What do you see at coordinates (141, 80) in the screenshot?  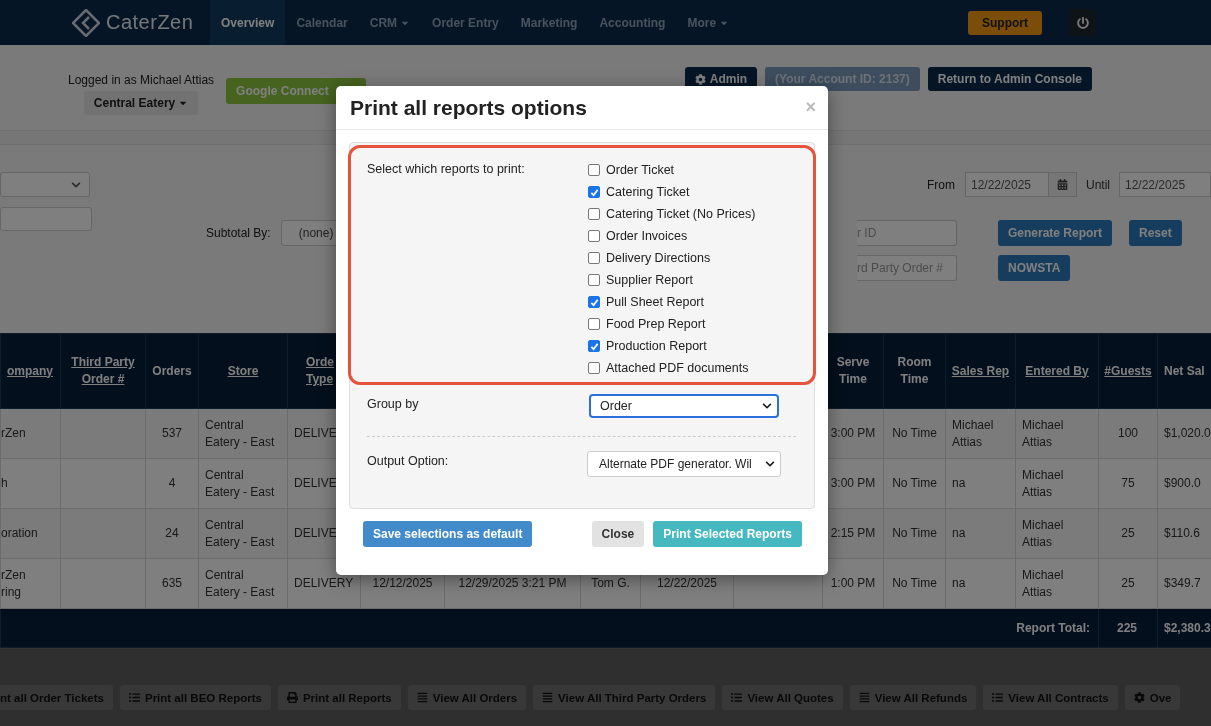 I see `logged-in-text: Logged in as Michael Attias` at bounding box center [141, 80].